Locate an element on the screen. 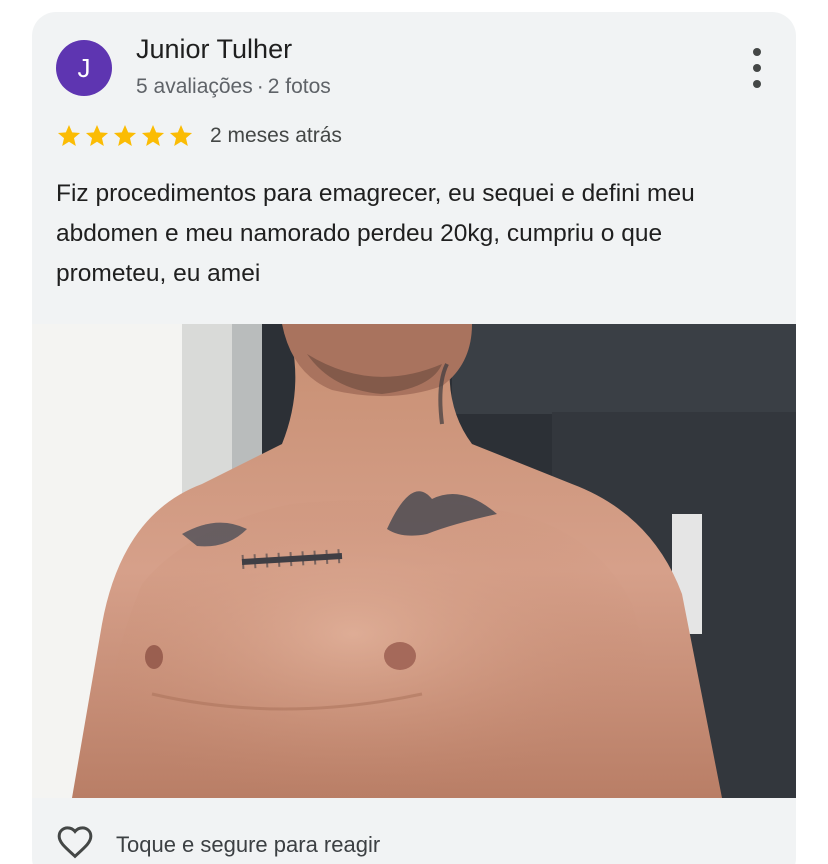  author-meta: 5 avaliações · 2 fotos is located at coordinates (233, 87).